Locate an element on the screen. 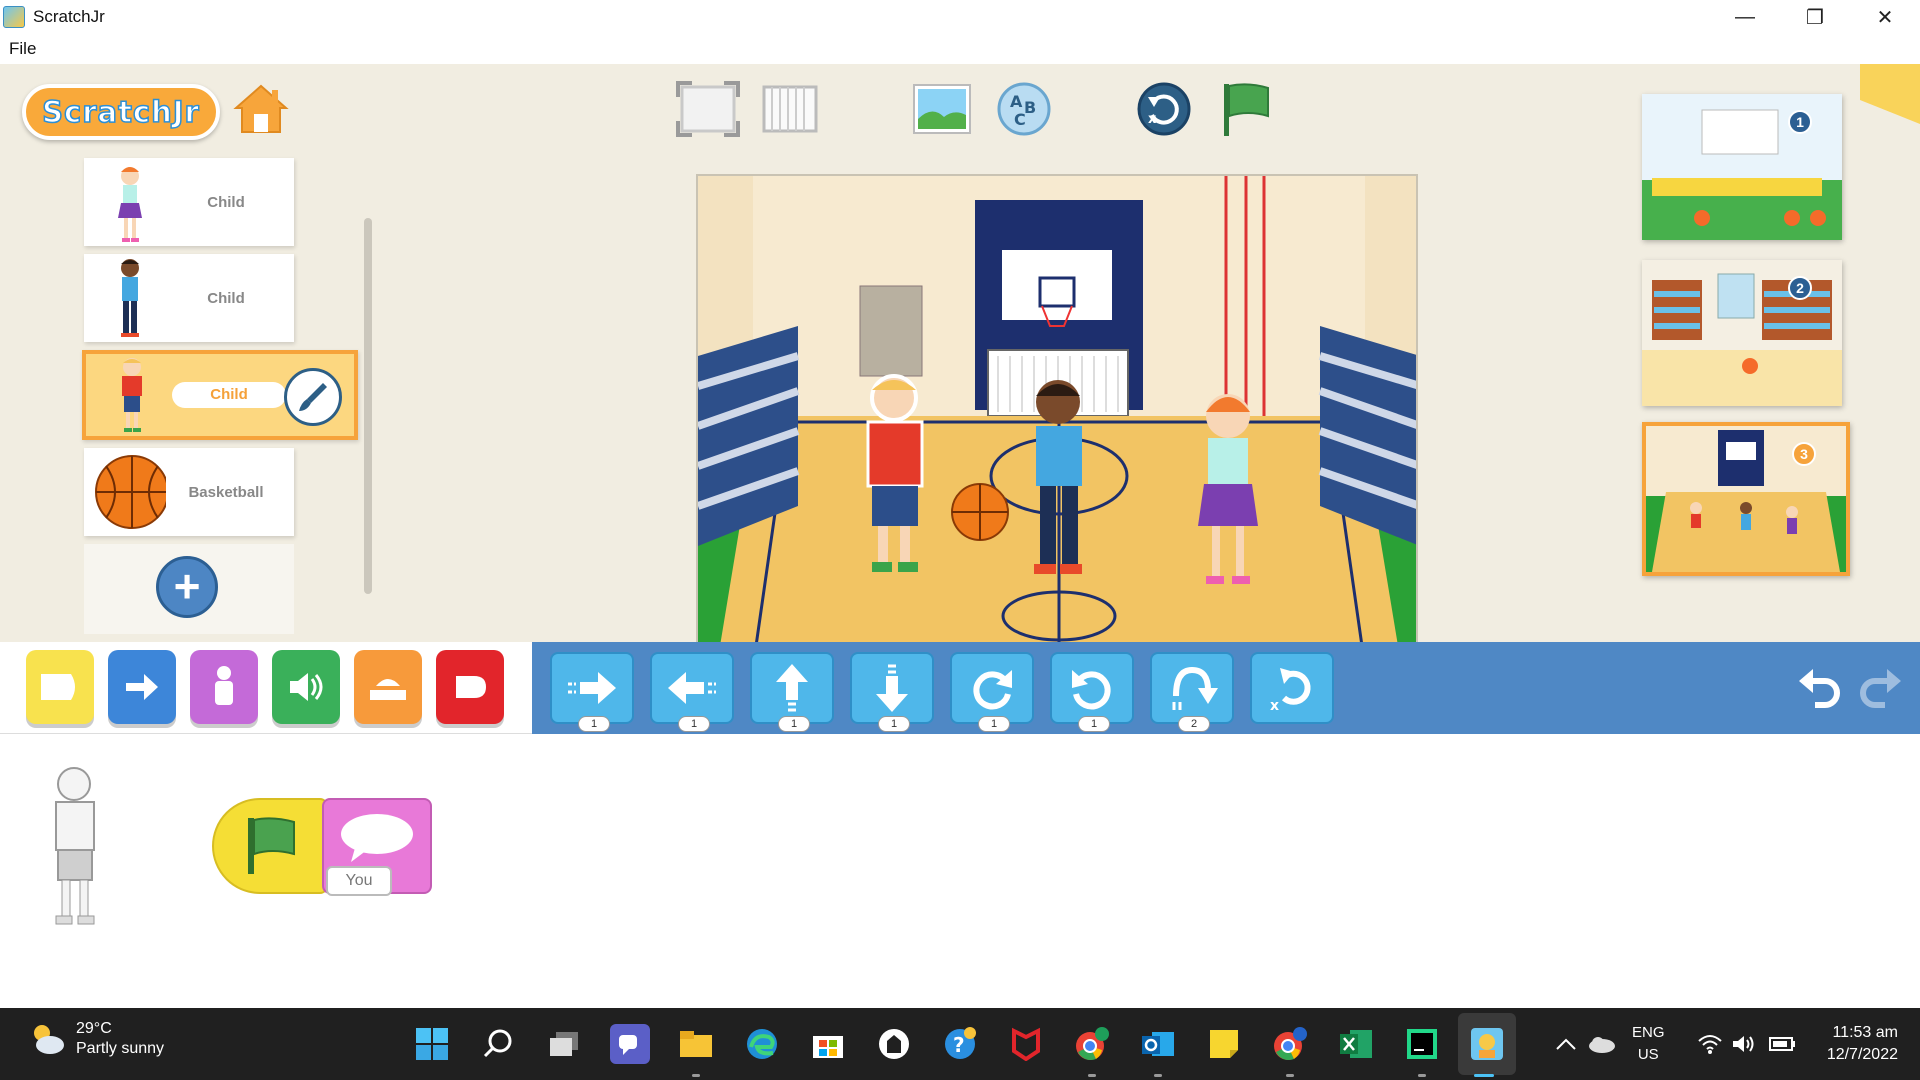 The image size is (1920, 1080). restore-button: ❐ is located at coordinates (1815, 17).